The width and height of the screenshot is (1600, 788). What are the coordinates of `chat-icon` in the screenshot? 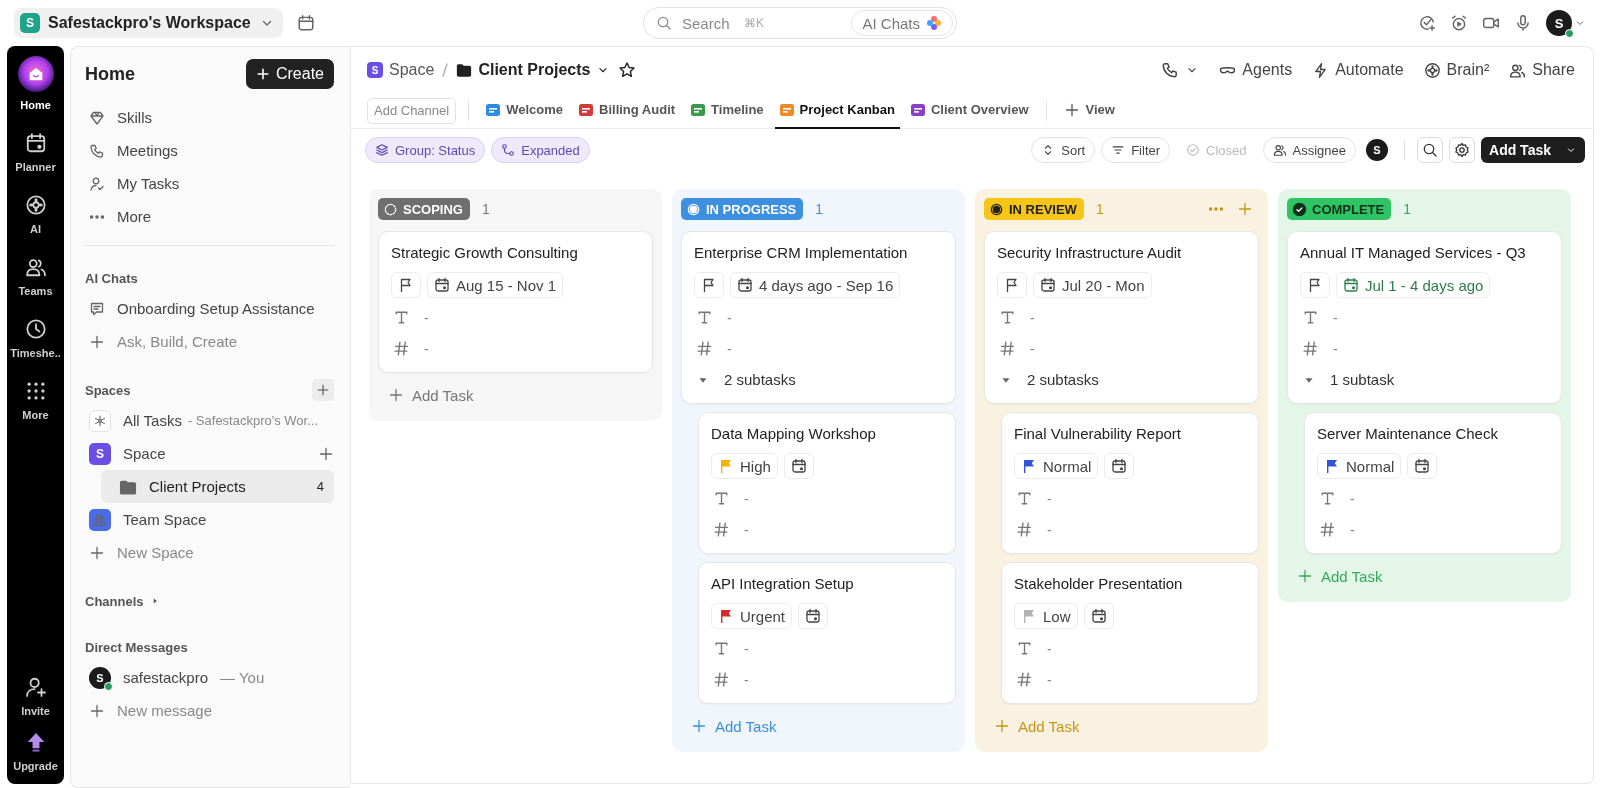 It's located at (97, 308).